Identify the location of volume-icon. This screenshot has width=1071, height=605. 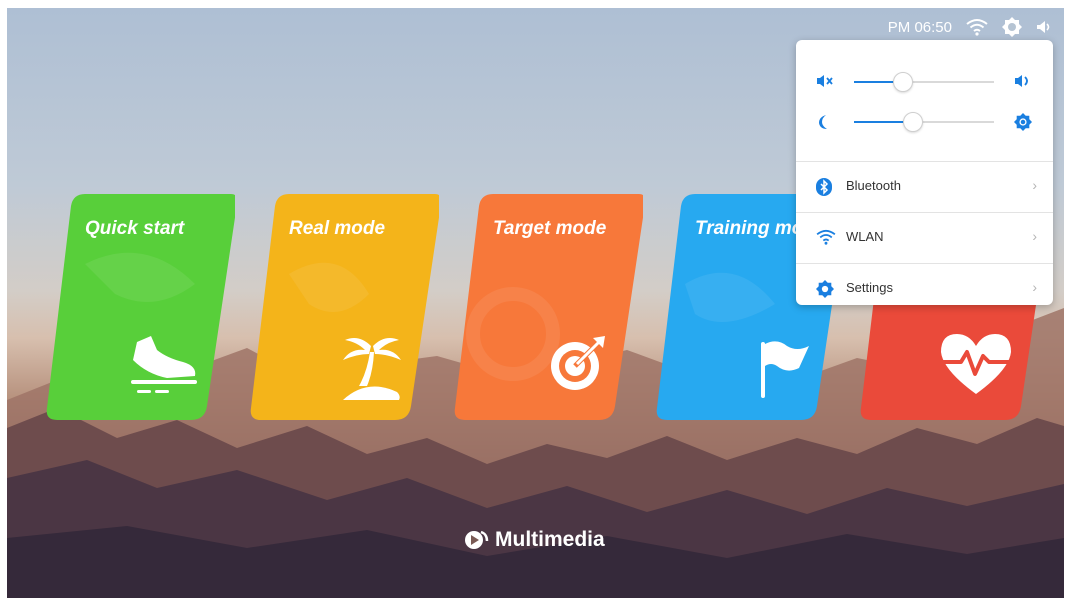
(1044, 27).